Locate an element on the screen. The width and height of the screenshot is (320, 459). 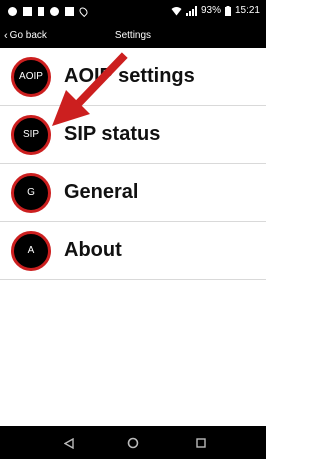
menu-item-general: G General is located at coordinates (133, 193).